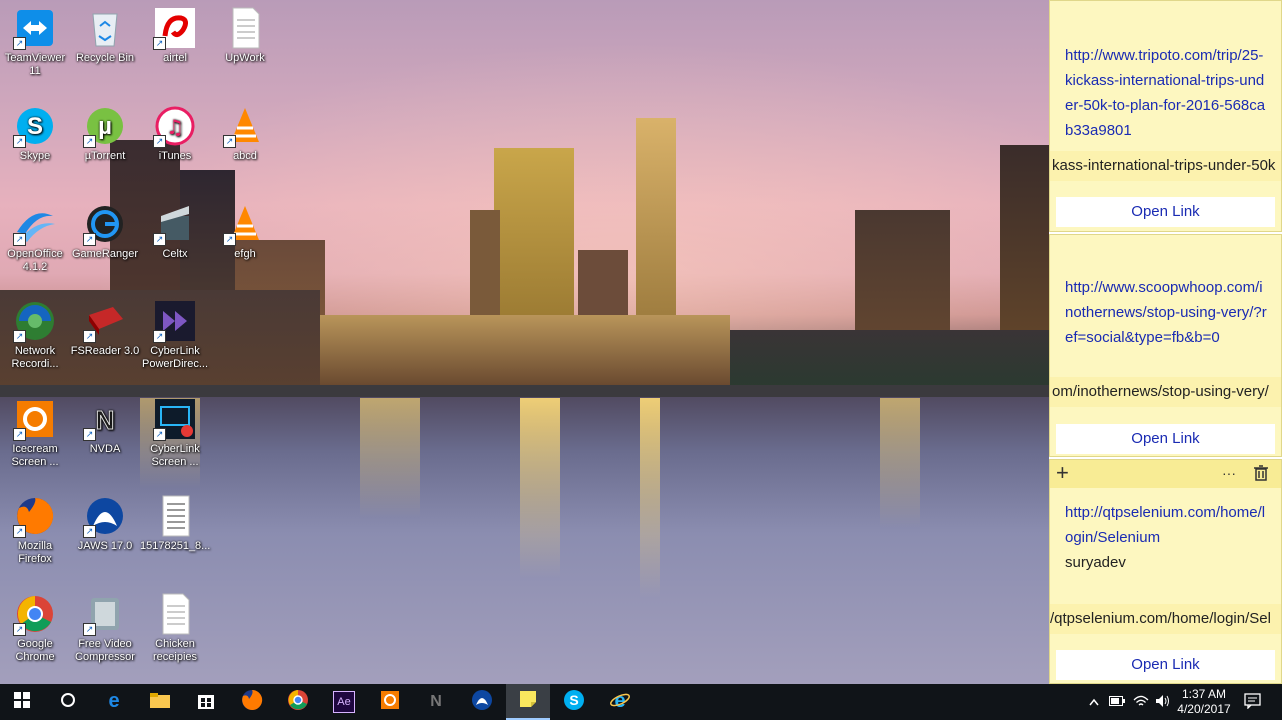 This screenshot has width=1282, height=720. Describe the element at coordinates (35, 28) in the screenshot. I see `teamviewer-icon: ↗` at that location.